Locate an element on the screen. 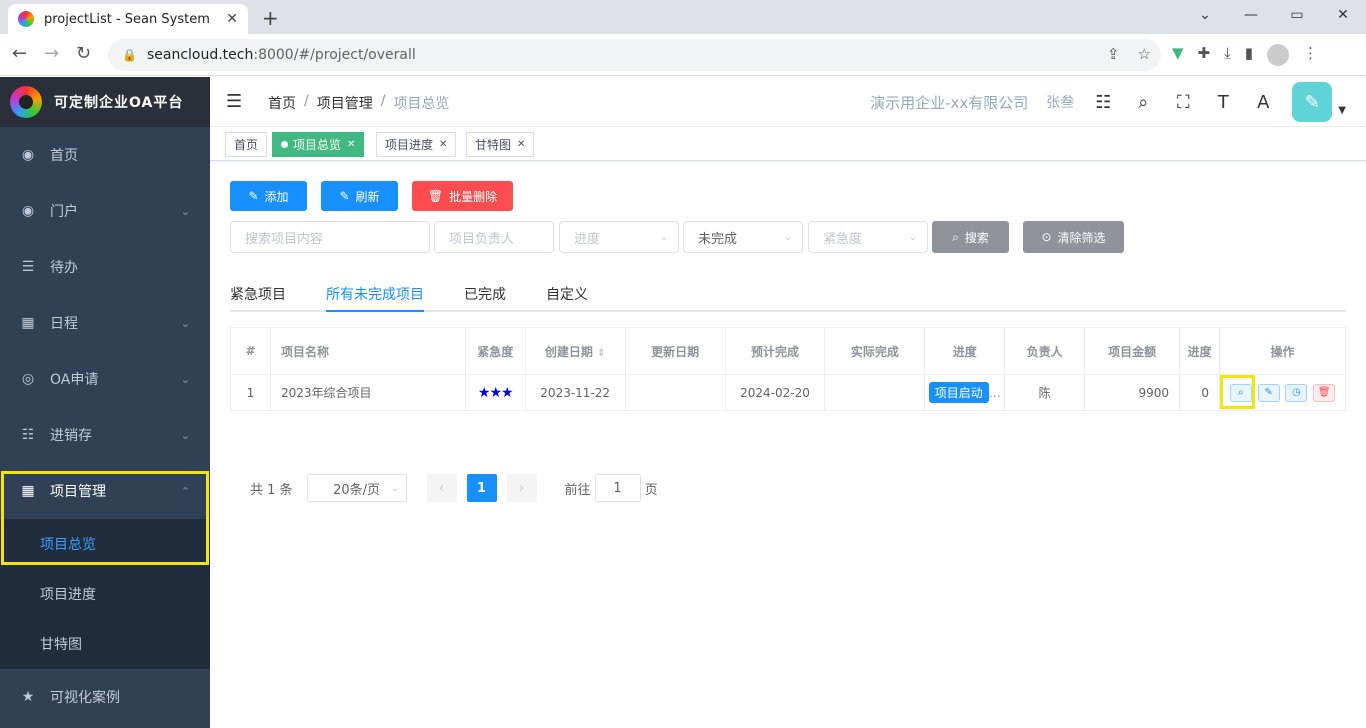 Image resolution: width=1366 pixels, height=728 pixels. tag-progress: 项目进度 ✕ is located at coordinates (416, 144).